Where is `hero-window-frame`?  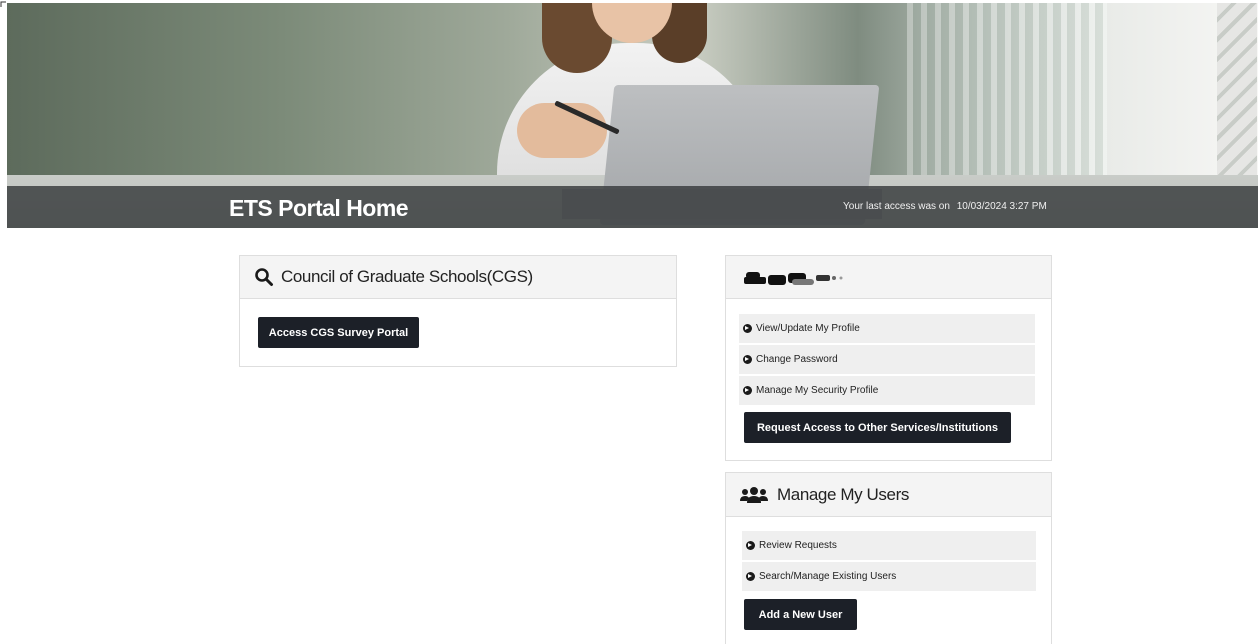 hero-window-frame is located at coordinates (1237, 98).